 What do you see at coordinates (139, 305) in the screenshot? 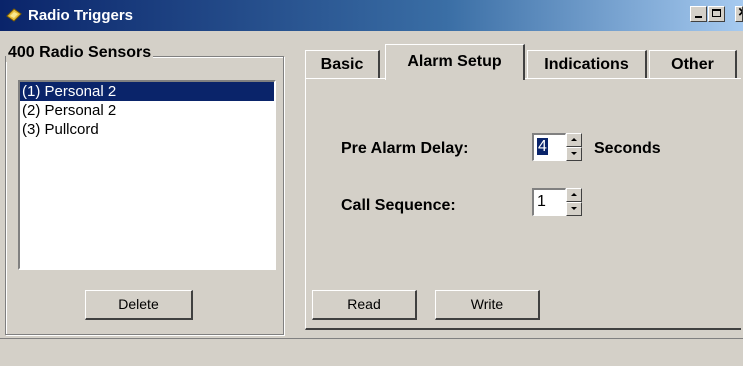
I see `delete-button: Delete` at bounding box center [139, 305].